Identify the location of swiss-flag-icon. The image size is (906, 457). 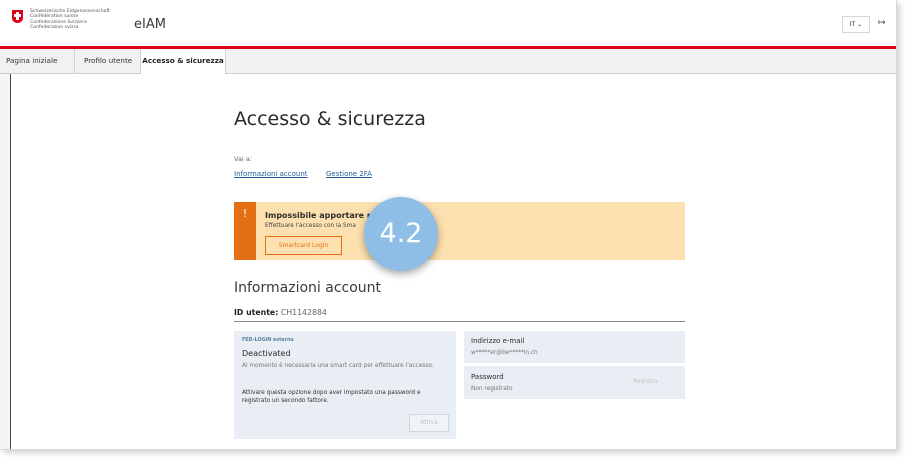
(17, 16).